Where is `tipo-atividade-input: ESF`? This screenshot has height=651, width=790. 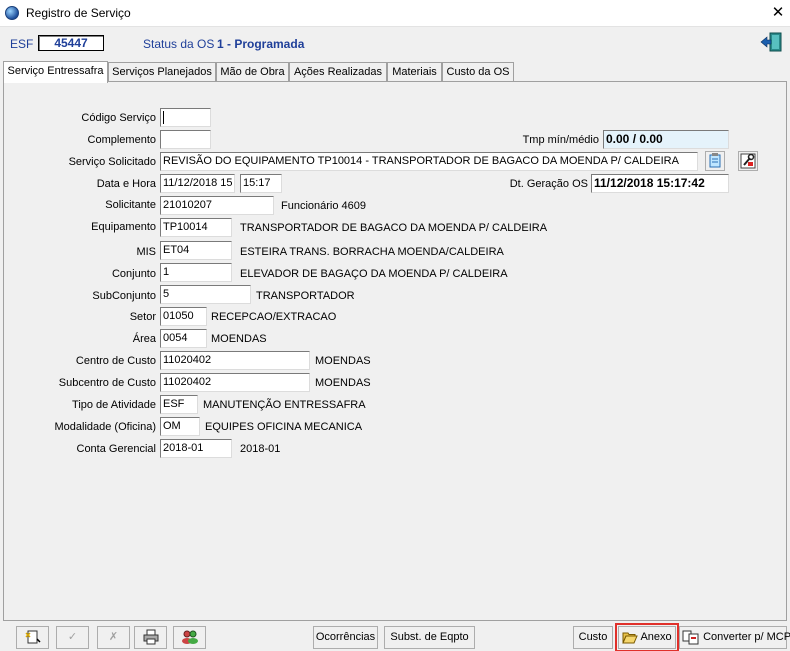
tipo-atividade-input: ESF is located at coordinates (179, 404).